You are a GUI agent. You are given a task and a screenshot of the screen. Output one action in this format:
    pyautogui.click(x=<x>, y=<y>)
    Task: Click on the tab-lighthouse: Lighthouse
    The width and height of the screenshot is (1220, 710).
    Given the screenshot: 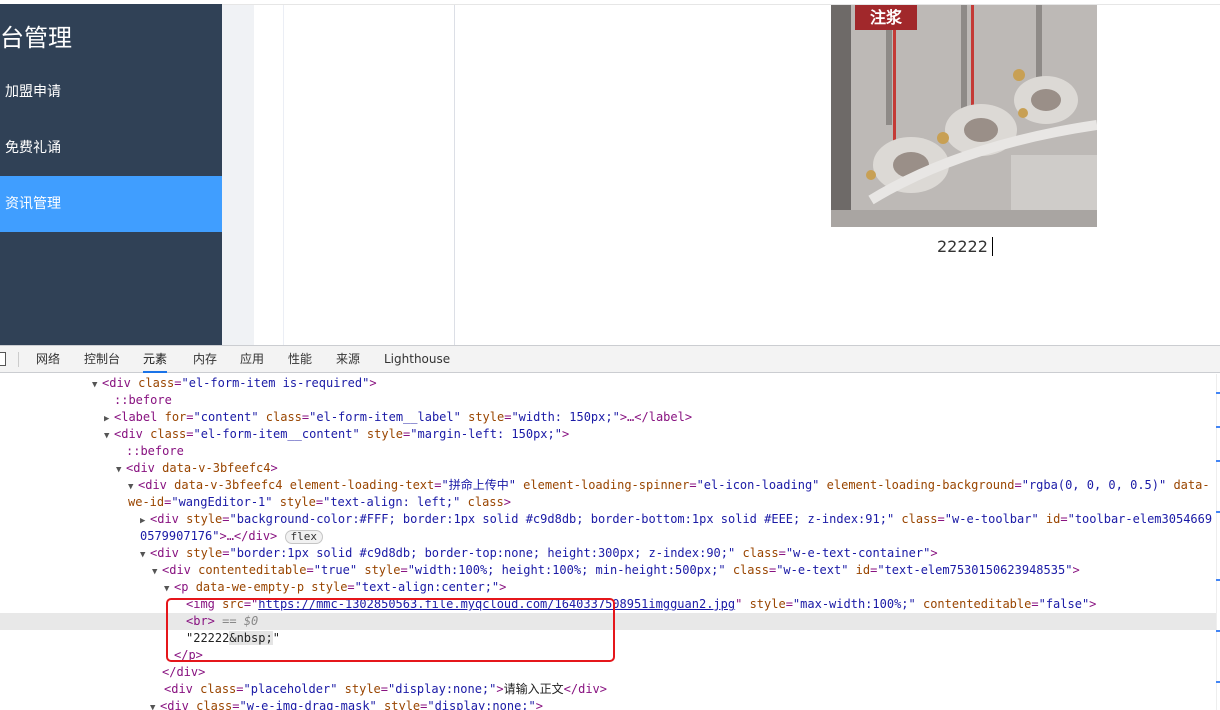 What is the action you would take?
    pyautogui.click(x=417, y=359)
    